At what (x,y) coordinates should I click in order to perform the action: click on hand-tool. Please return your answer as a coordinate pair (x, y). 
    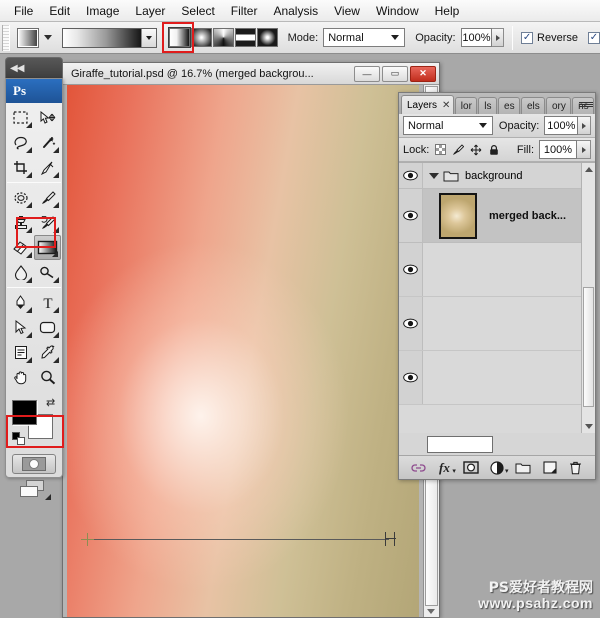
    Looking at the image, I should click on (20, 377).